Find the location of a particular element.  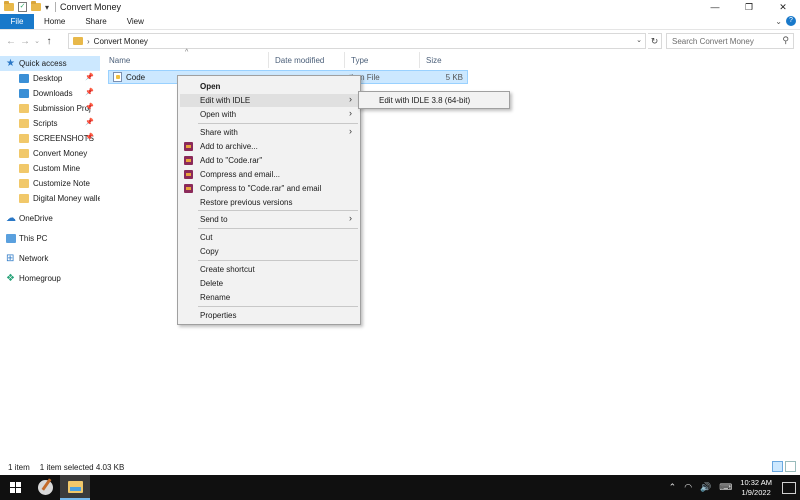

sidebar-item-custom-mine: Custom Mine is located at coordinates (50, 168).